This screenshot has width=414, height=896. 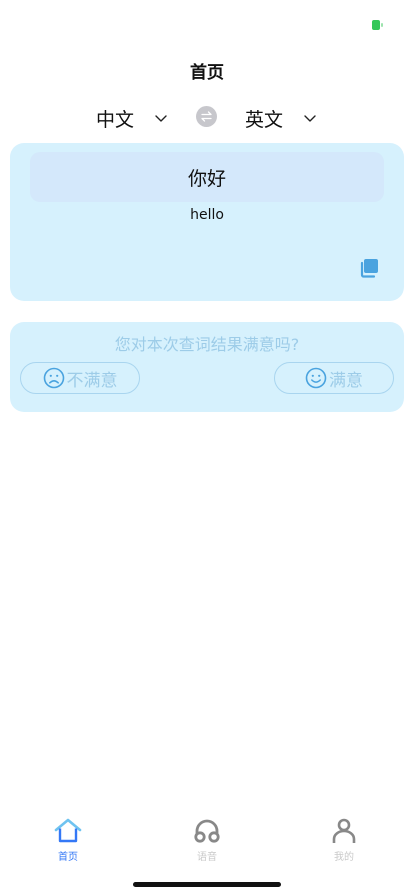 I want to click on tab-voice: 语音, so click(x=207, y=836).